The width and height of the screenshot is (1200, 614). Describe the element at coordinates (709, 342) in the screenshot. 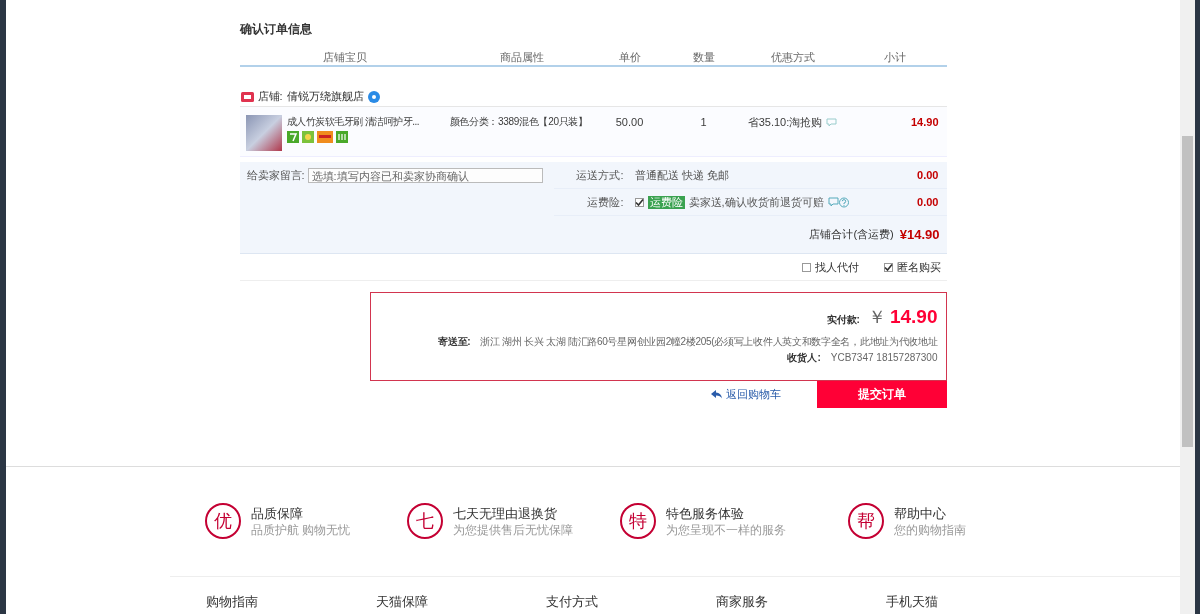

I see `shipping-address: 浙江 湖州 长兴 太湖 陆汇路60号星网创业园2幢2楼205(必须写上收件人英文和数字全名，此地址为代收地址` at that location.